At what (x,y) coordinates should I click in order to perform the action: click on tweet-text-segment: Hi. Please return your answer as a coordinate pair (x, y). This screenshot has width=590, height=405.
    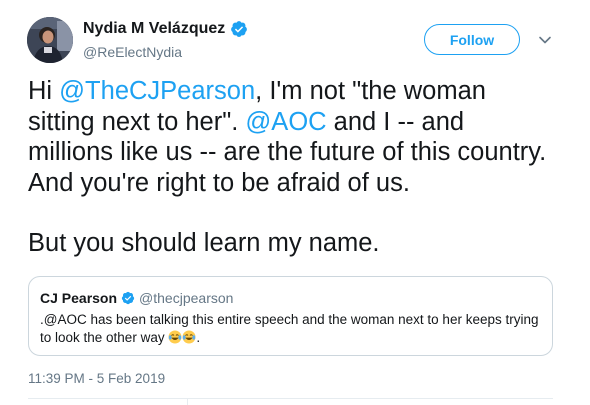
    Looking at the image, I should click on (44, 91).